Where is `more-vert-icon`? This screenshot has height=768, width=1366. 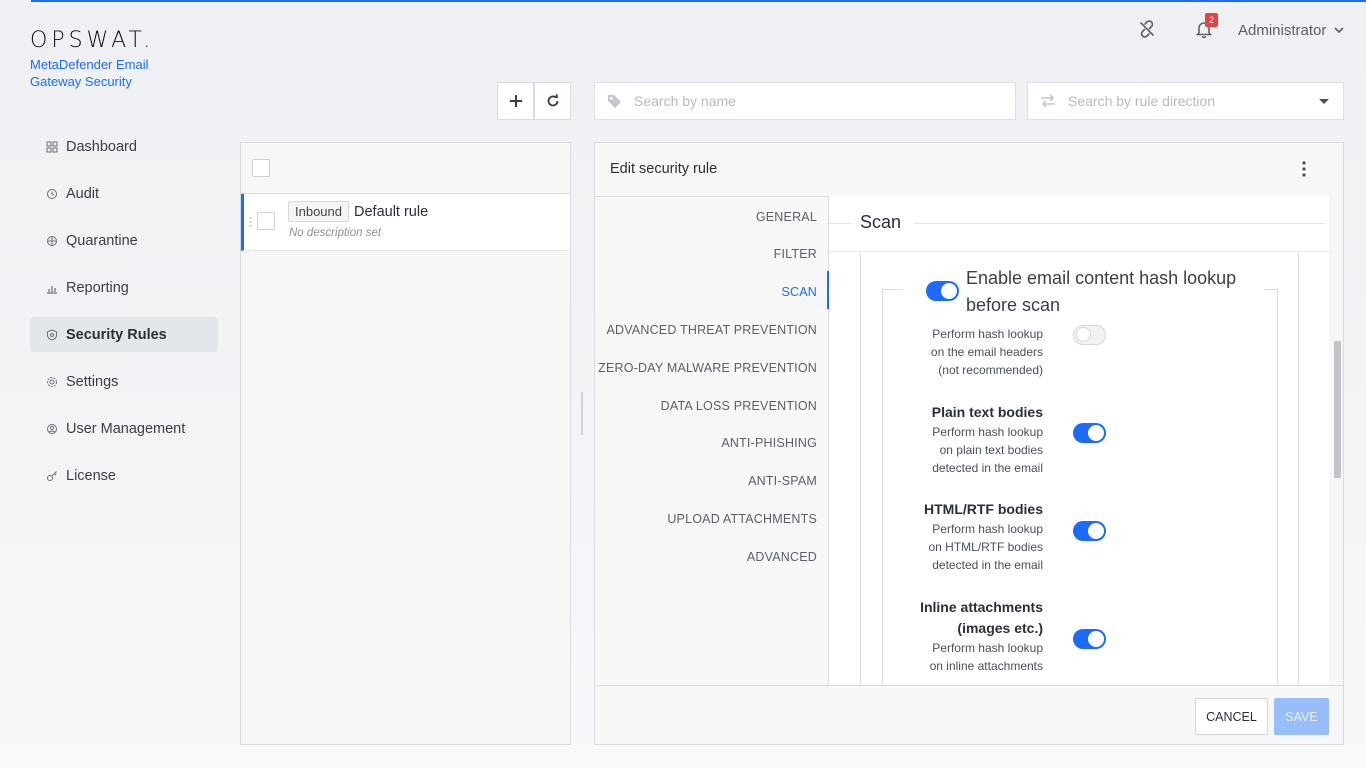 more-vert-icon is located at coordinates (1304, 169).